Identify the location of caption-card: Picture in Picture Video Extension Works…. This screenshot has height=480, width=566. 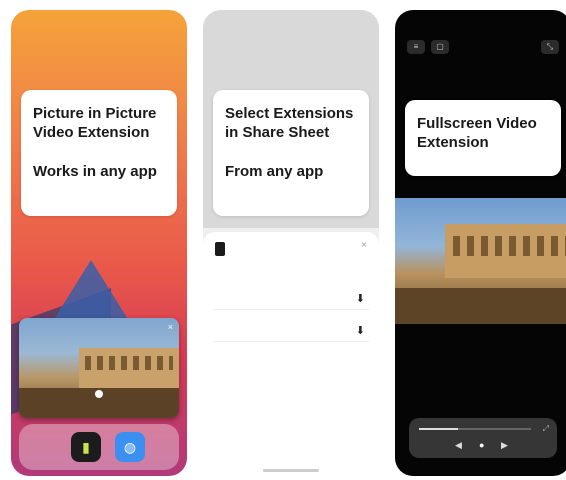
(99, 153).